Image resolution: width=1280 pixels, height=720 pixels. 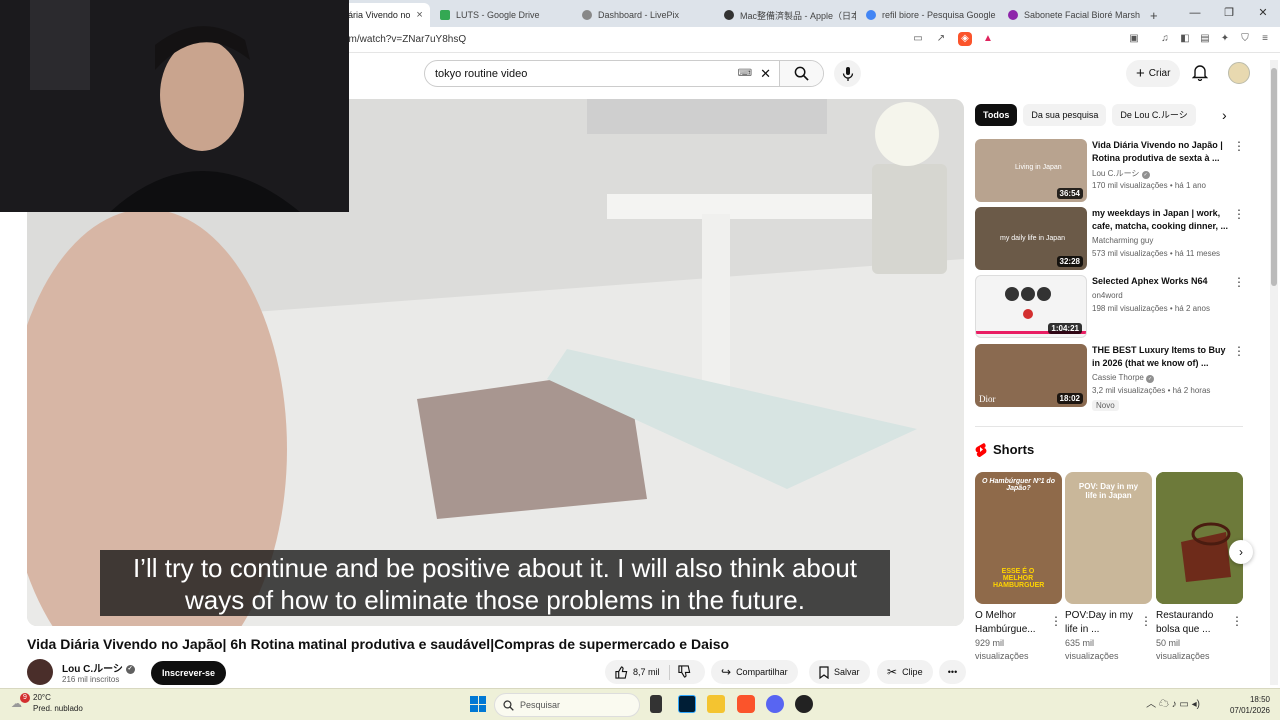 What do you see at coordinates (965, 39) in the screenshot?
I see `brave-shield-icon: ◈` at bounding box center [965, 39].